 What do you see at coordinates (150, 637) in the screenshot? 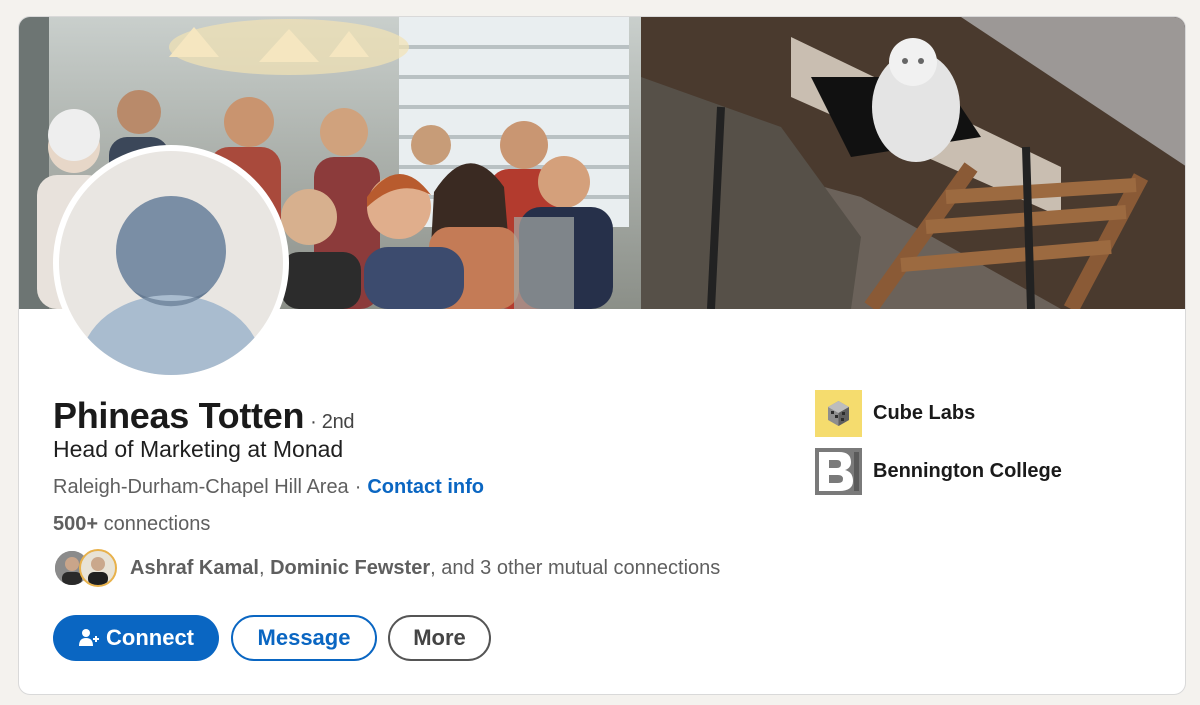
I see `connect-label: Connect` at bounding box center [150, 637].